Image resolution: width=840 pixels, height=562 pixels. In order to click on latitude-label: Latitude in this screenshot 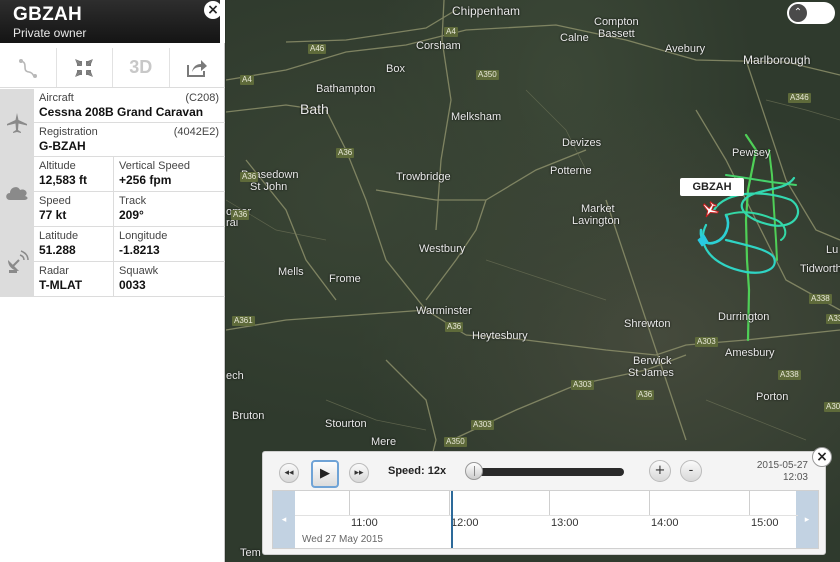, I will do `click(59, 236)`.